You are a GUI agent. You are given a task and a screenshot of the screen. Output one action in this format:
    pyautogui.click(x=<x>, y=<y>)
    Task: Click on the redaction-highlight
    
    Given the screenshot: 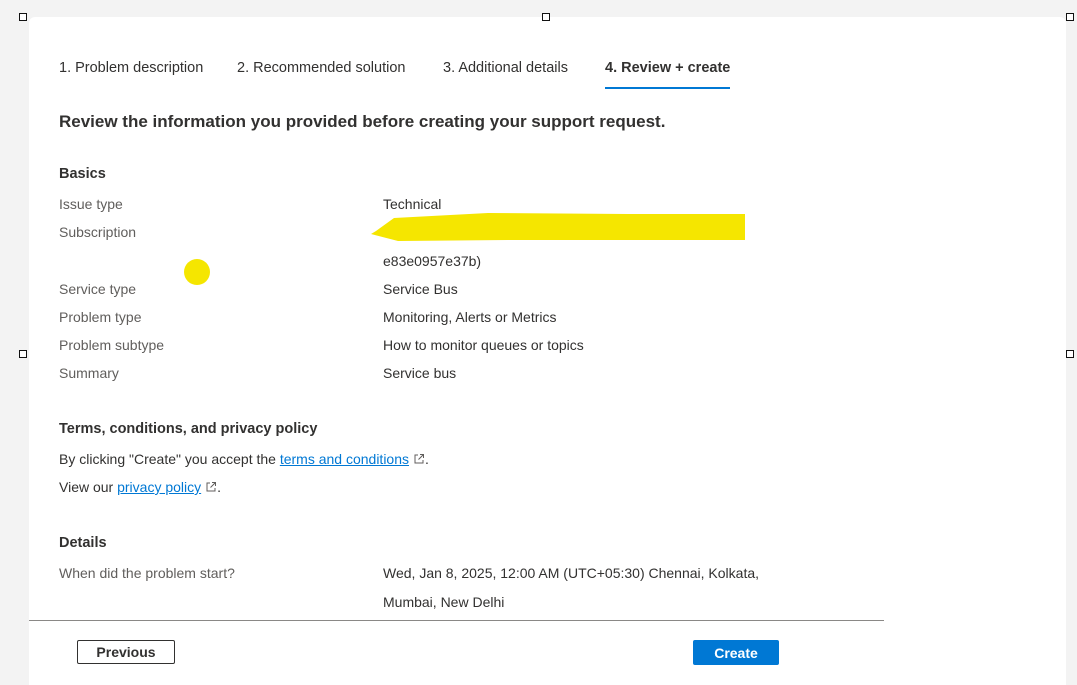 What is the action you would take?
    pyautogui.click(x=558, y=227)
    